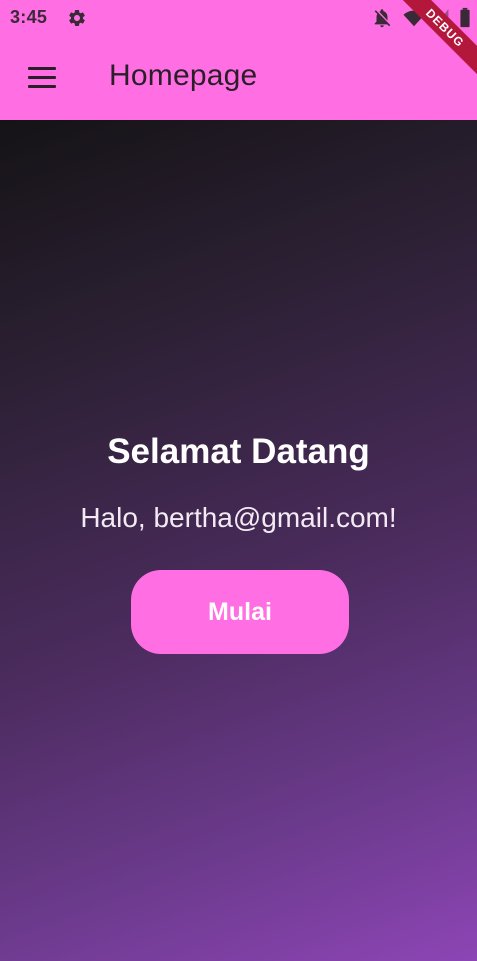 This screenshot has height=961, width=477. What do you see at coordinates (77, 17) in the screenshot?
I see `gear-icon` at bounding box center [77, 17].